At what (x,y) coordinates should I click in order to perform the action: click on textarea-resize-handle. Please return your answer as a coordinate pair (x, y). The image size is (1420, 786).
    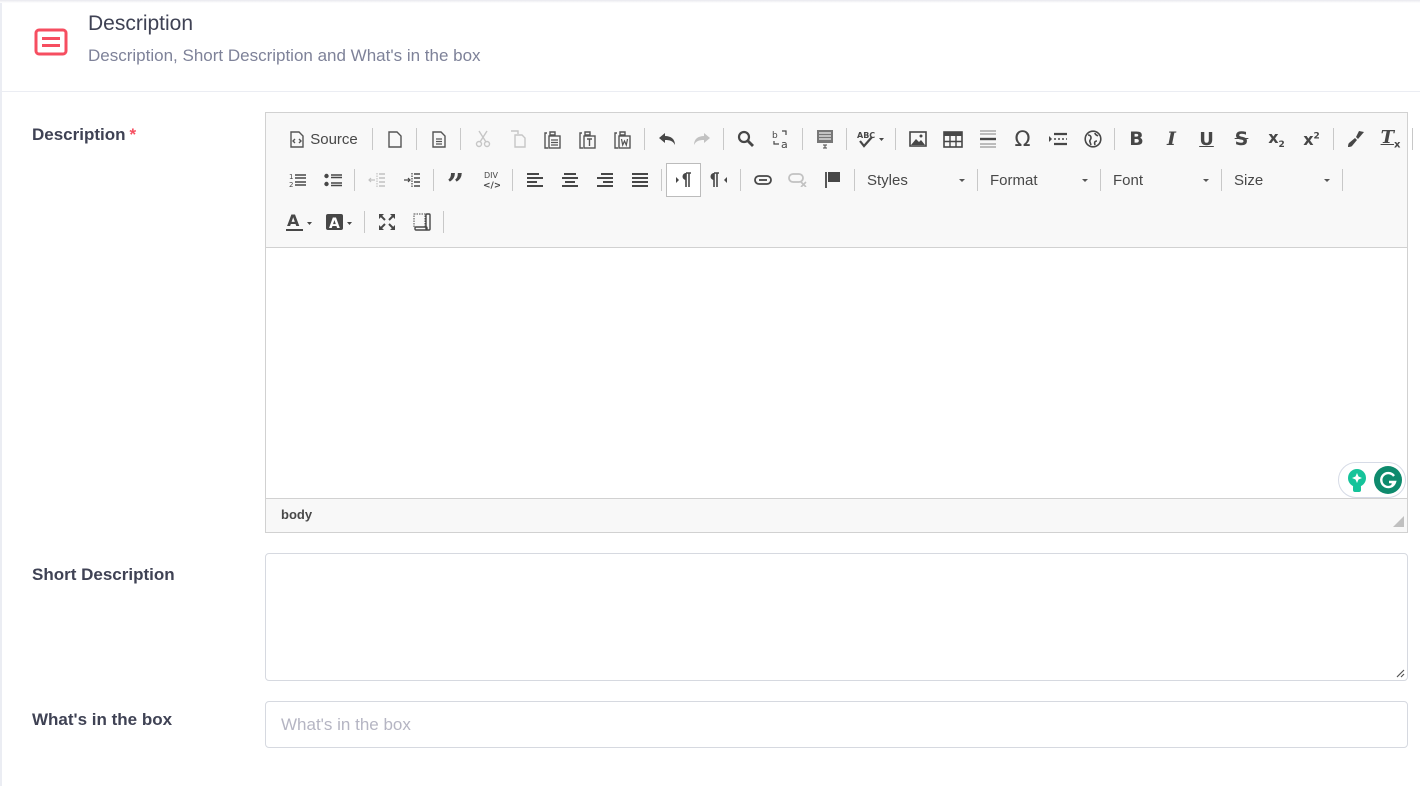
    Looking at the image, I should click on (1400, 673).